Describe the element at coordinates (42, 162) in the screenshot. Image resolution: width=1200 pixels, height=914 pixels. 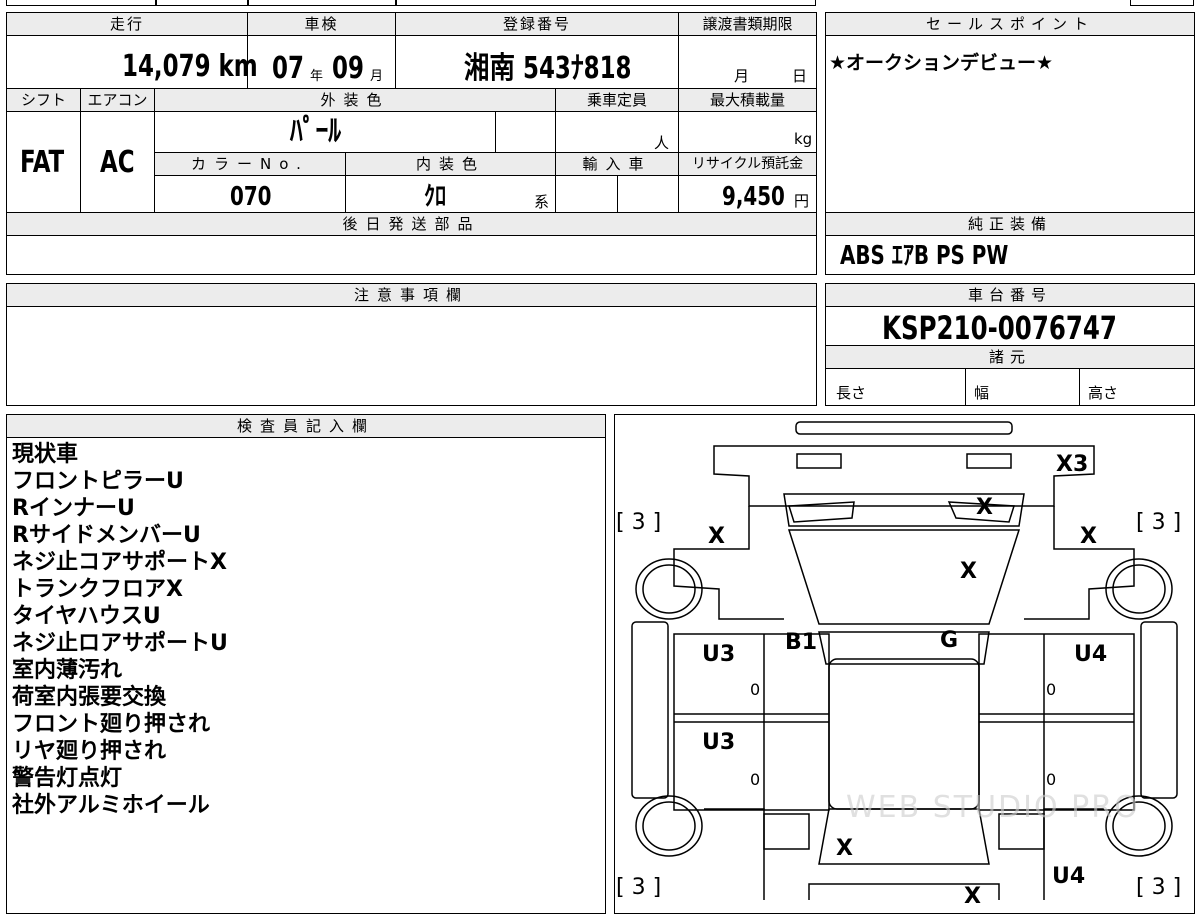
I see `shift-value: FAT` at that location.